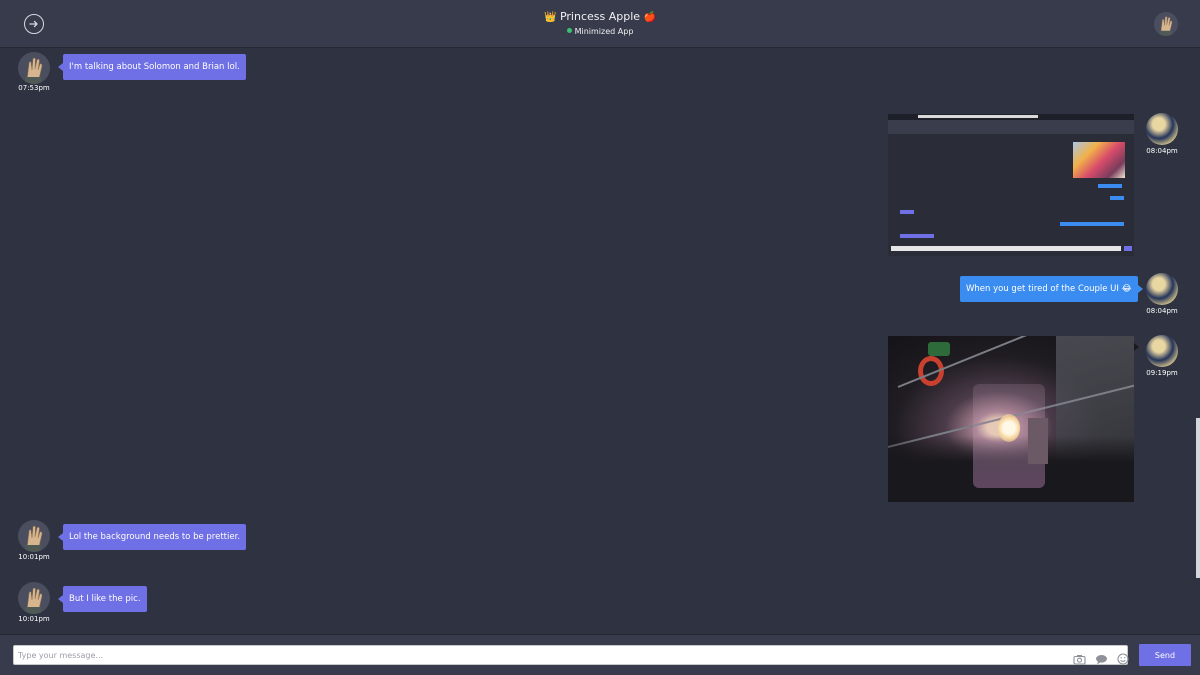 This screenshot has height=675, width=1200. Describe the element at coordinates (152, 67) in the screenshot. I see `received-message-bubble: I'm talking about Solomon and Brian lol.` at that location.